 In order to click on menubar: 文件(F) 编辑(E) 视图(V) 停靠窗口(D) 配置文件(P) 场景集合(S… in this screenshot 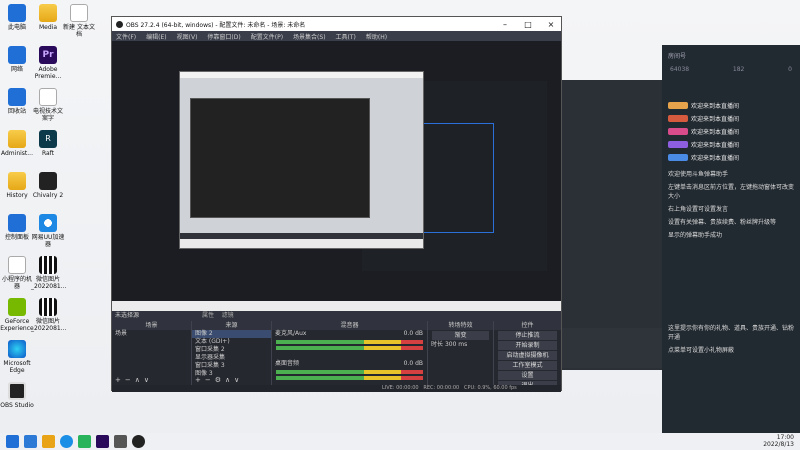, I will do `click(336, 36)`.